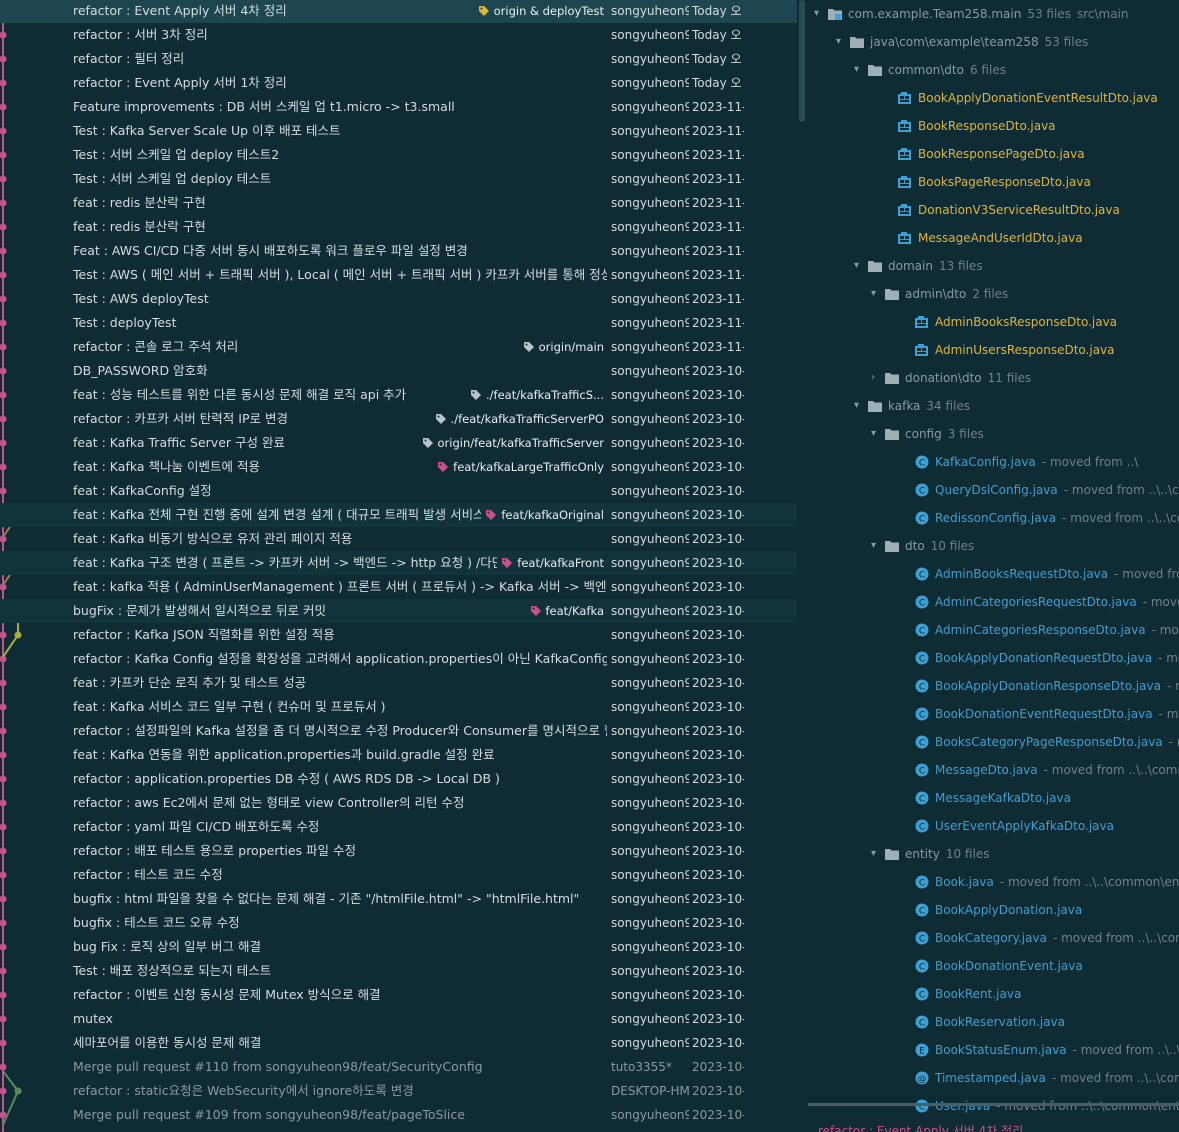 This screenshot has height=1132, width=1179. I want to click on commit-row: refactor : 필터 정리 songyuheon98Today 오, so click(398, 59).